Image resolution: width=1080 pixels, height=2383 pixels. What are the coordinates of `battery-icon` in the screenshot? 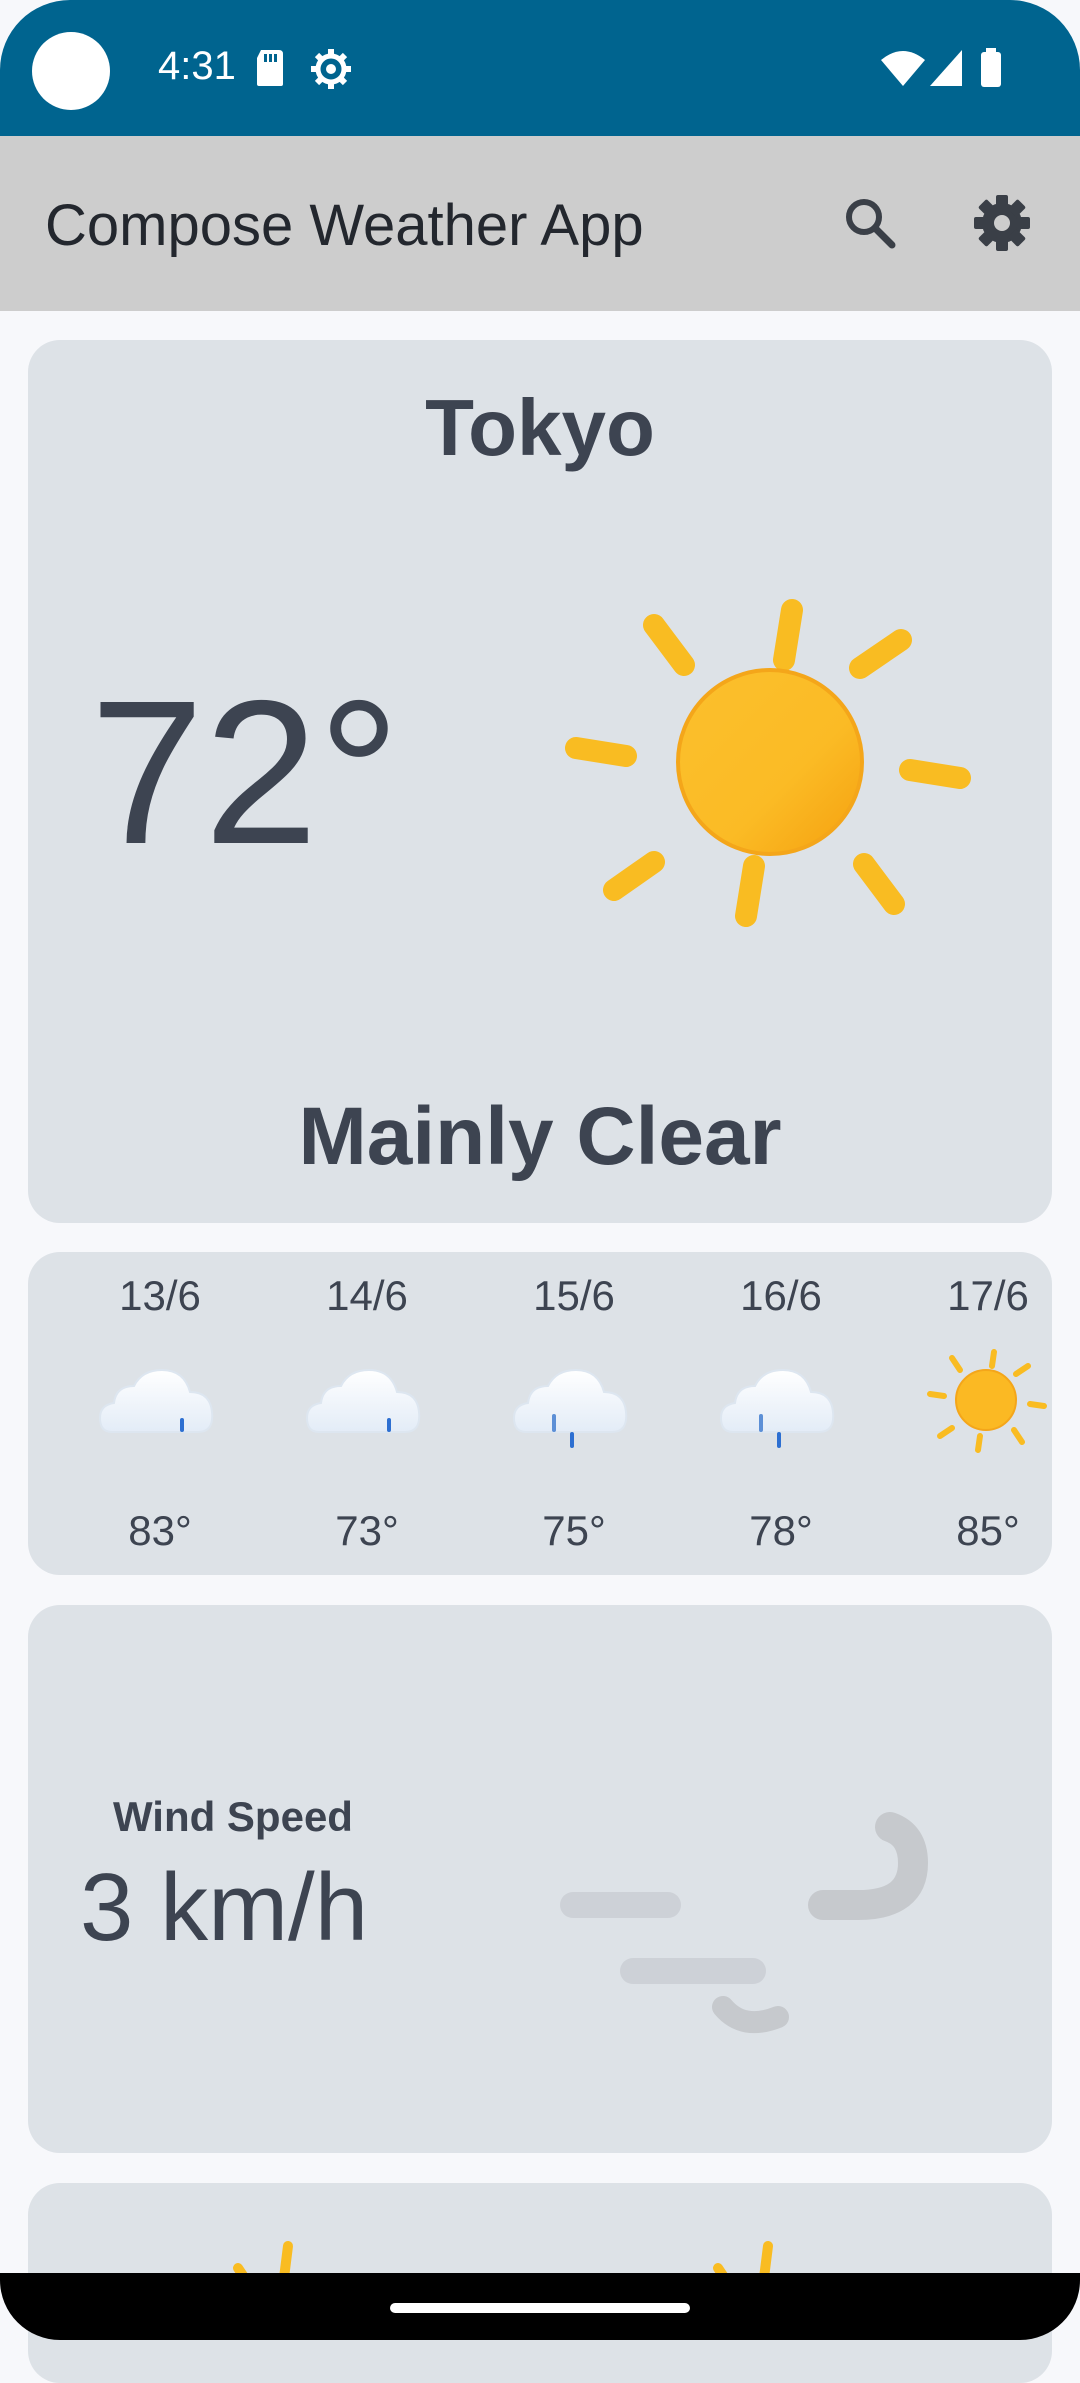 It's located at (991, 70).